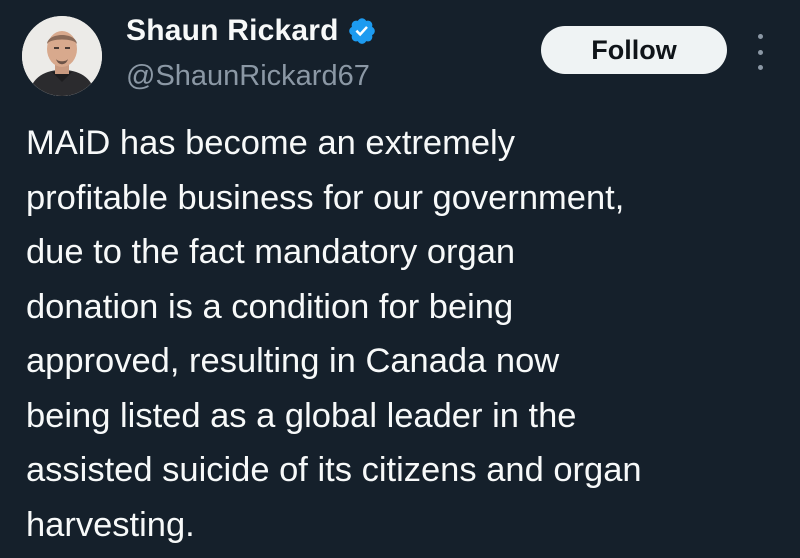 Image resolution: width=800 pixels, height=558 pixels. I want to click on follow-button: Follow, so click(634, 50).